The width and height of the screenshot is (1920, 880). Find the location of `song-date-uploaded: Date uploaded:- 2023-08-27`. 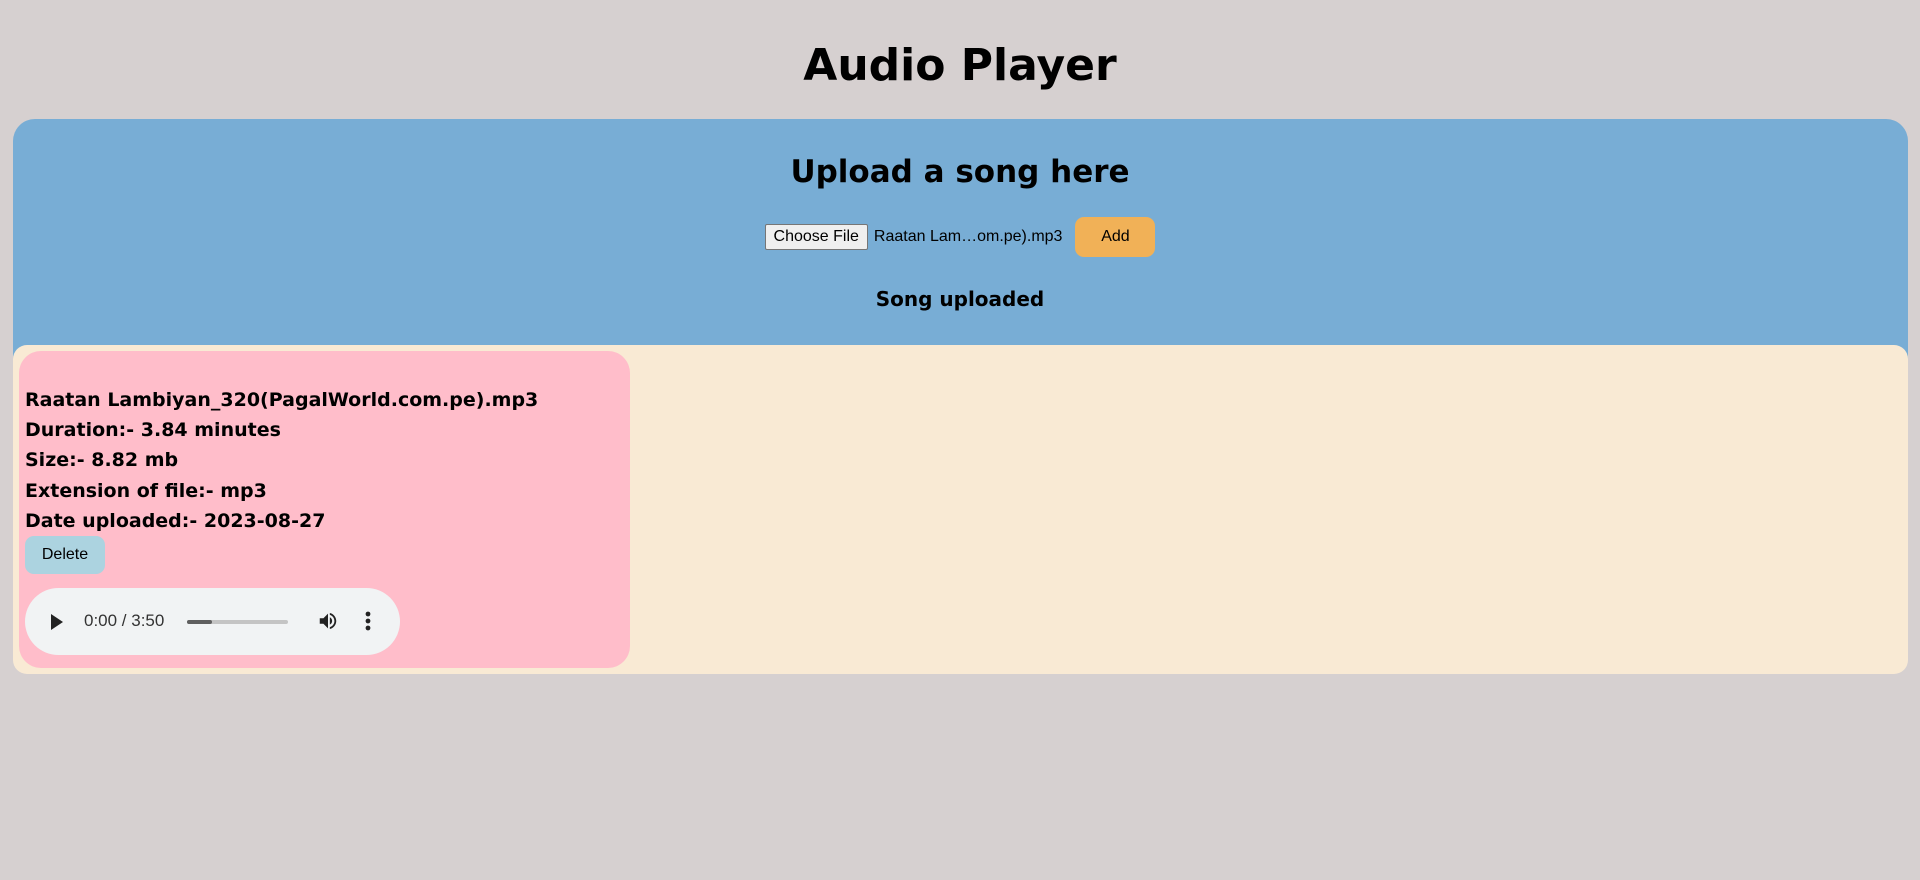

song-date-uploaded: Date uploaded:- 2023-08-27 is located at coordinates (175, 521).